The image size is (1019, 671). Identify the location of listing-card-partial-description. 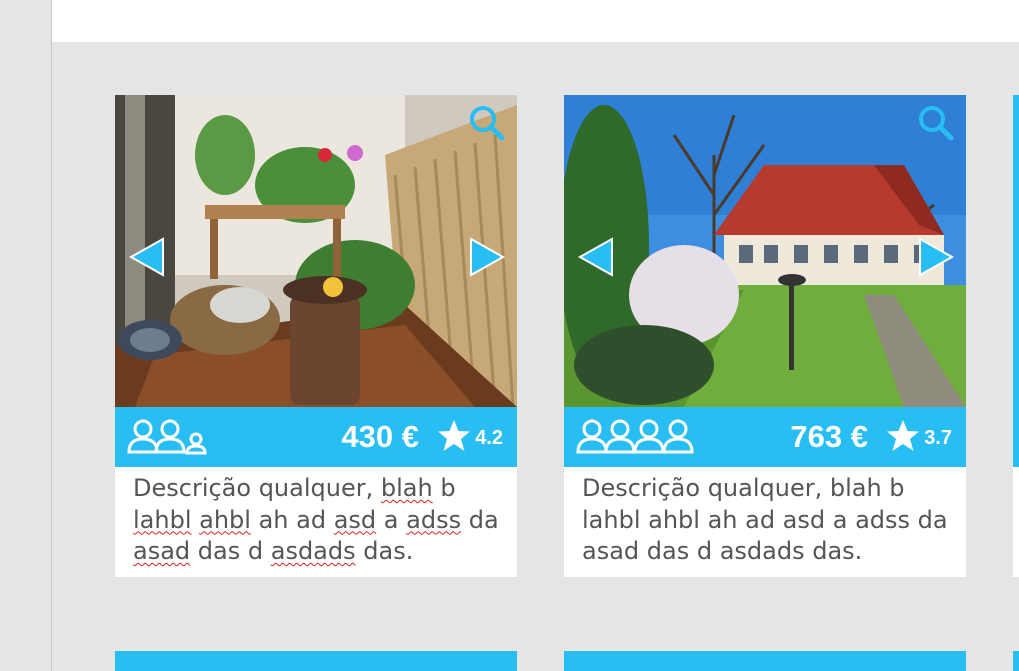
(1016, 522).